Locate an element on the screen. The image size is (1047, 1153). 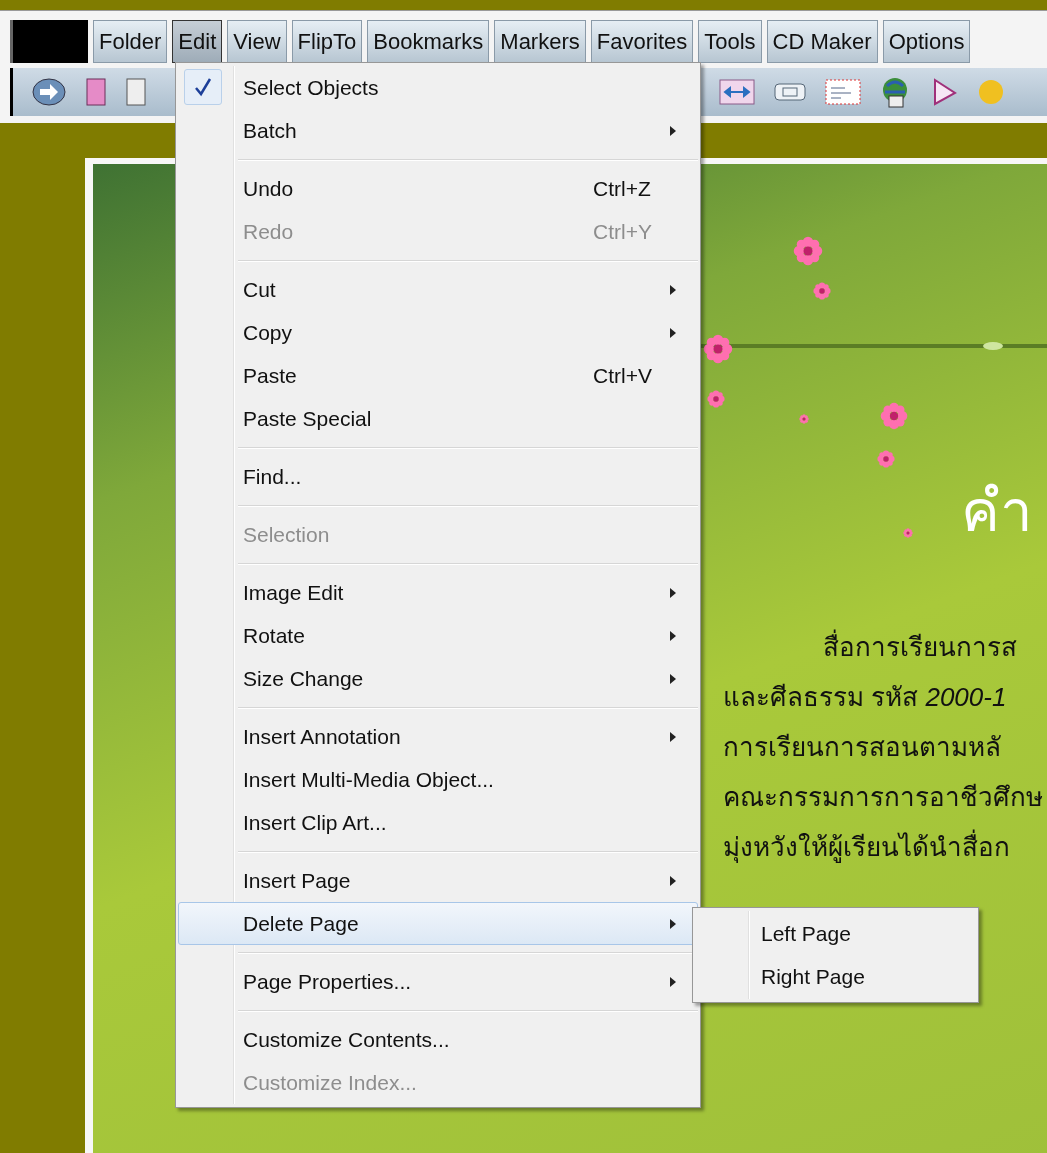
pointer-icon is located at coordinates (945, 92).